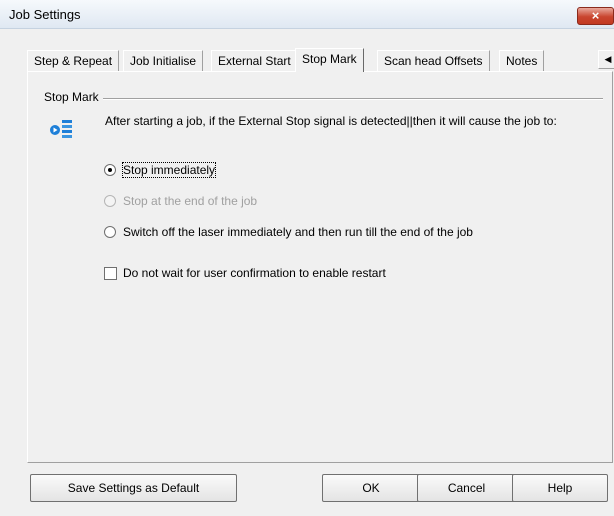  I want to click on radio-label: Stop immediately, so click(169, 170).